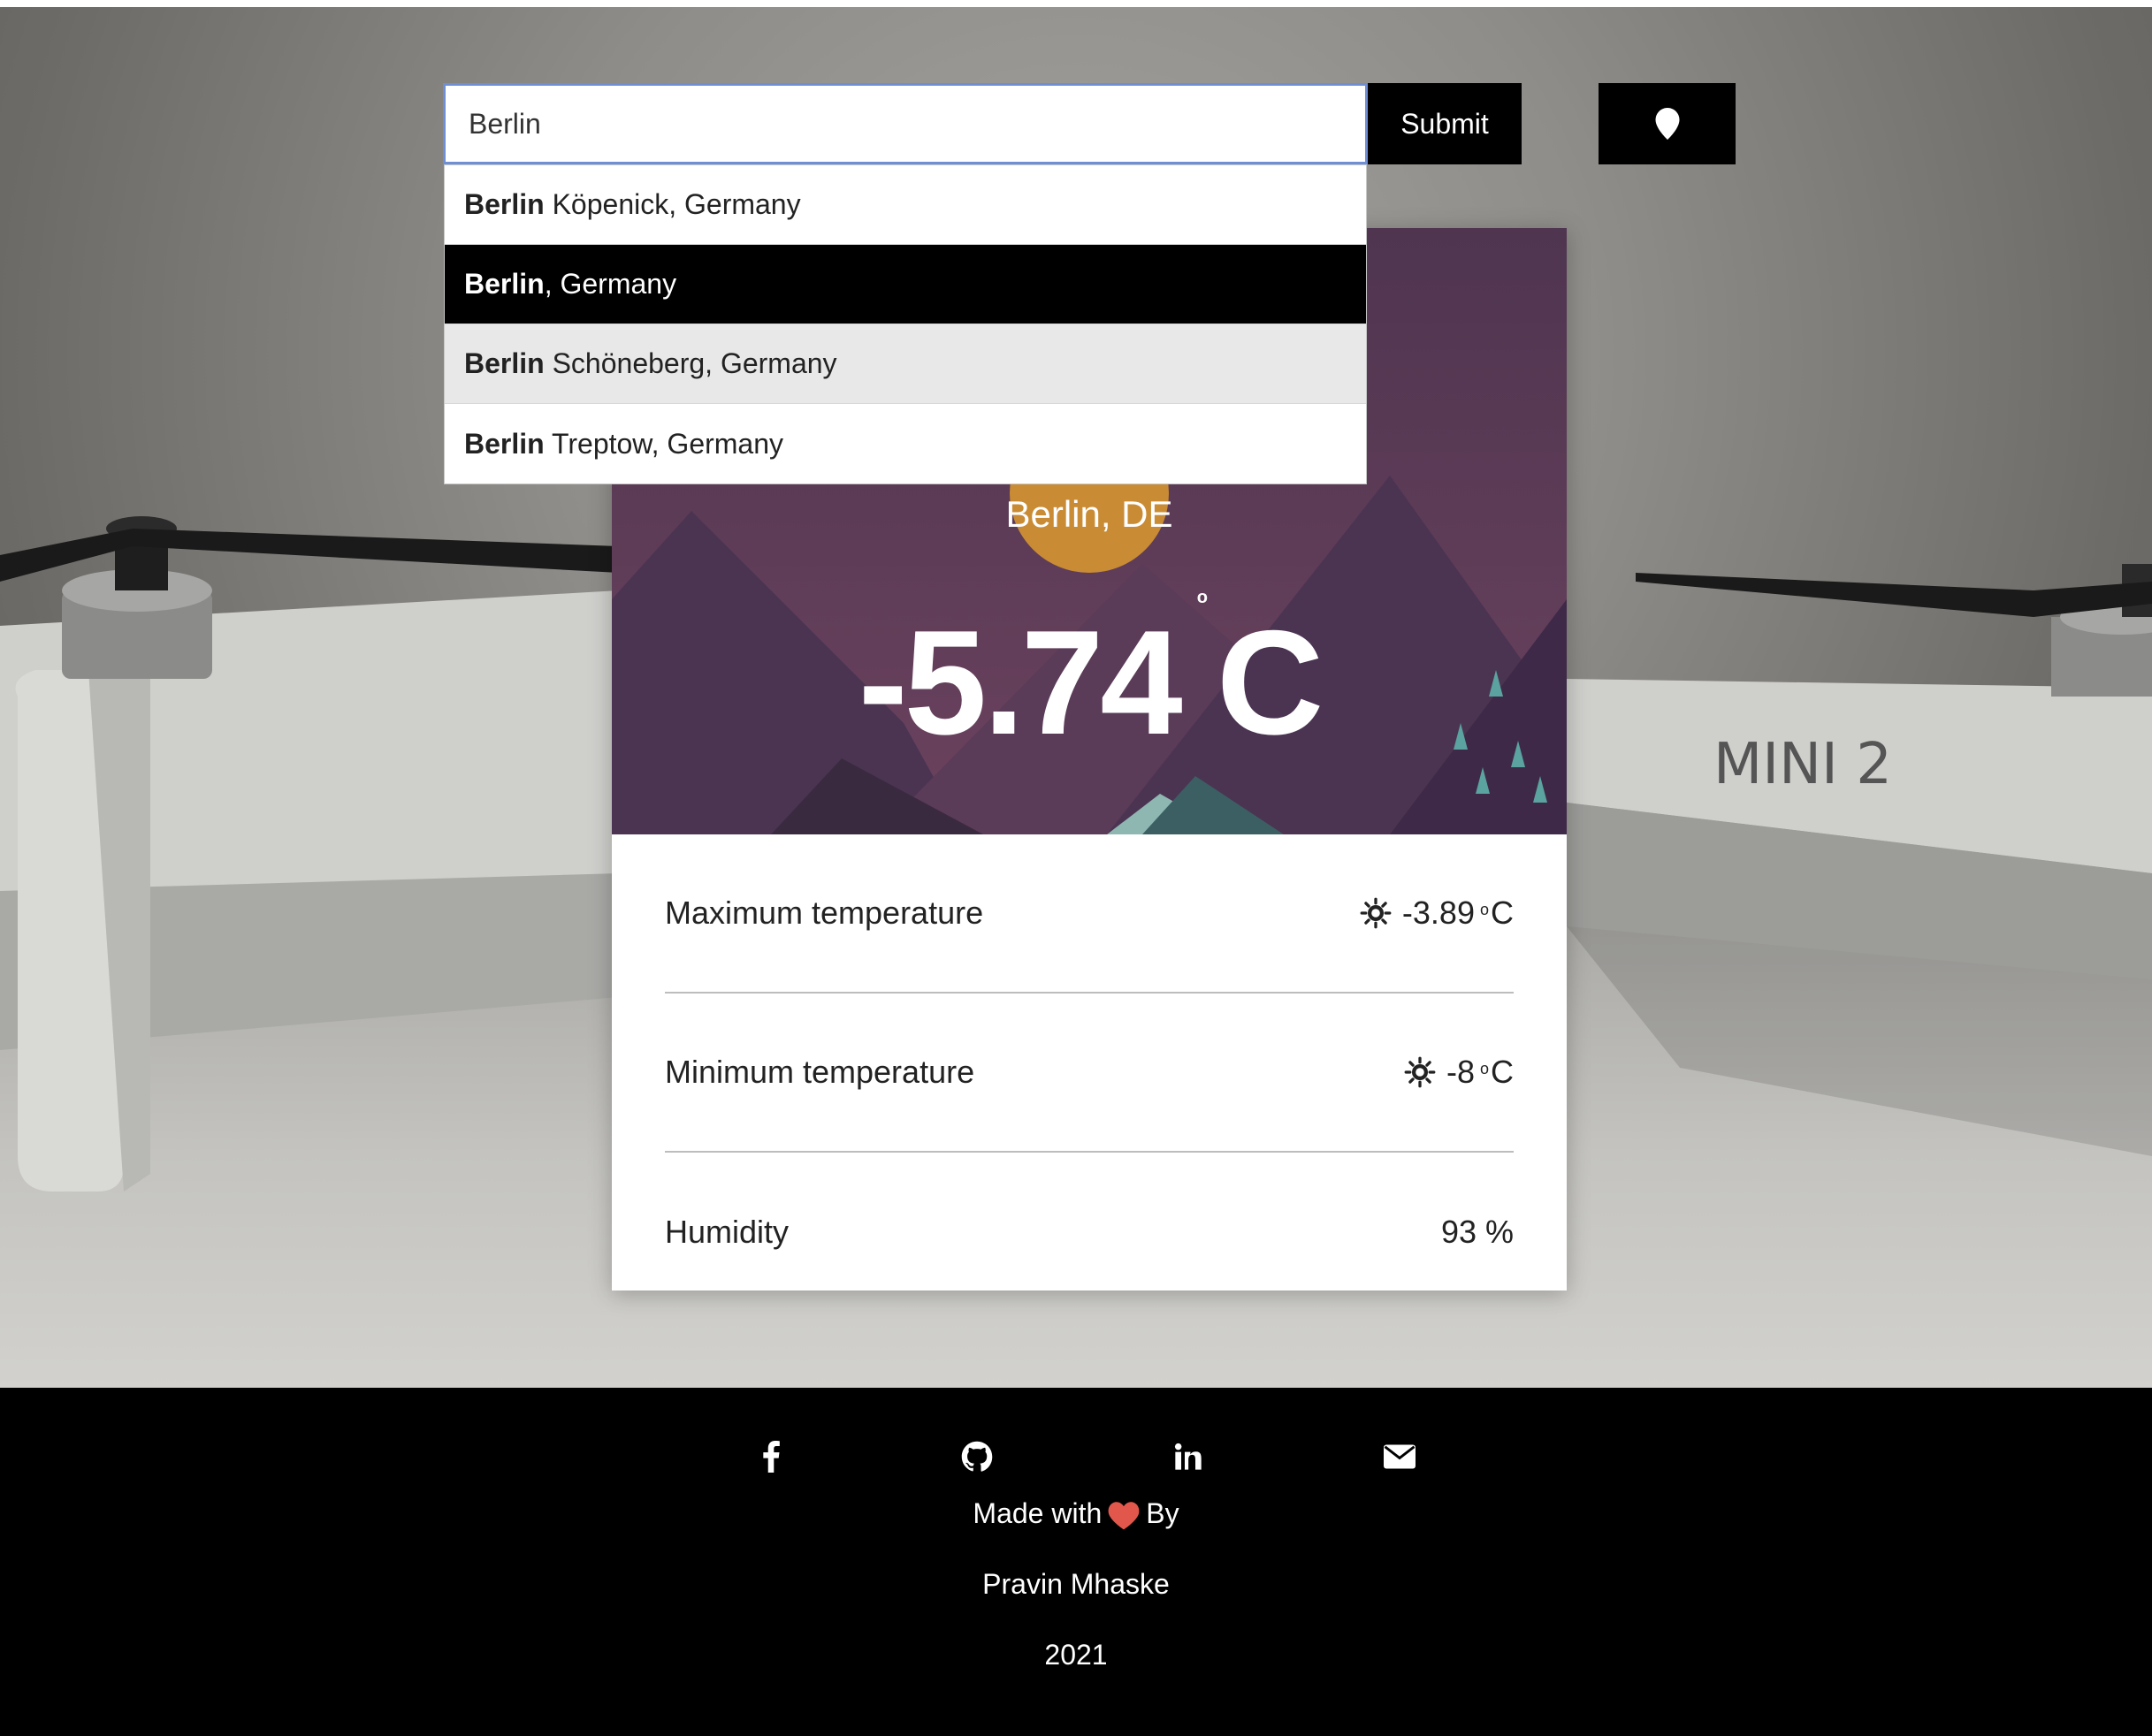 This screenshot has width=2152, height=1736. What do you see at coordinates (1020, 682) in the screenshot?
I see `temperature-value: -5.74` at bounding box center [1020, 682].